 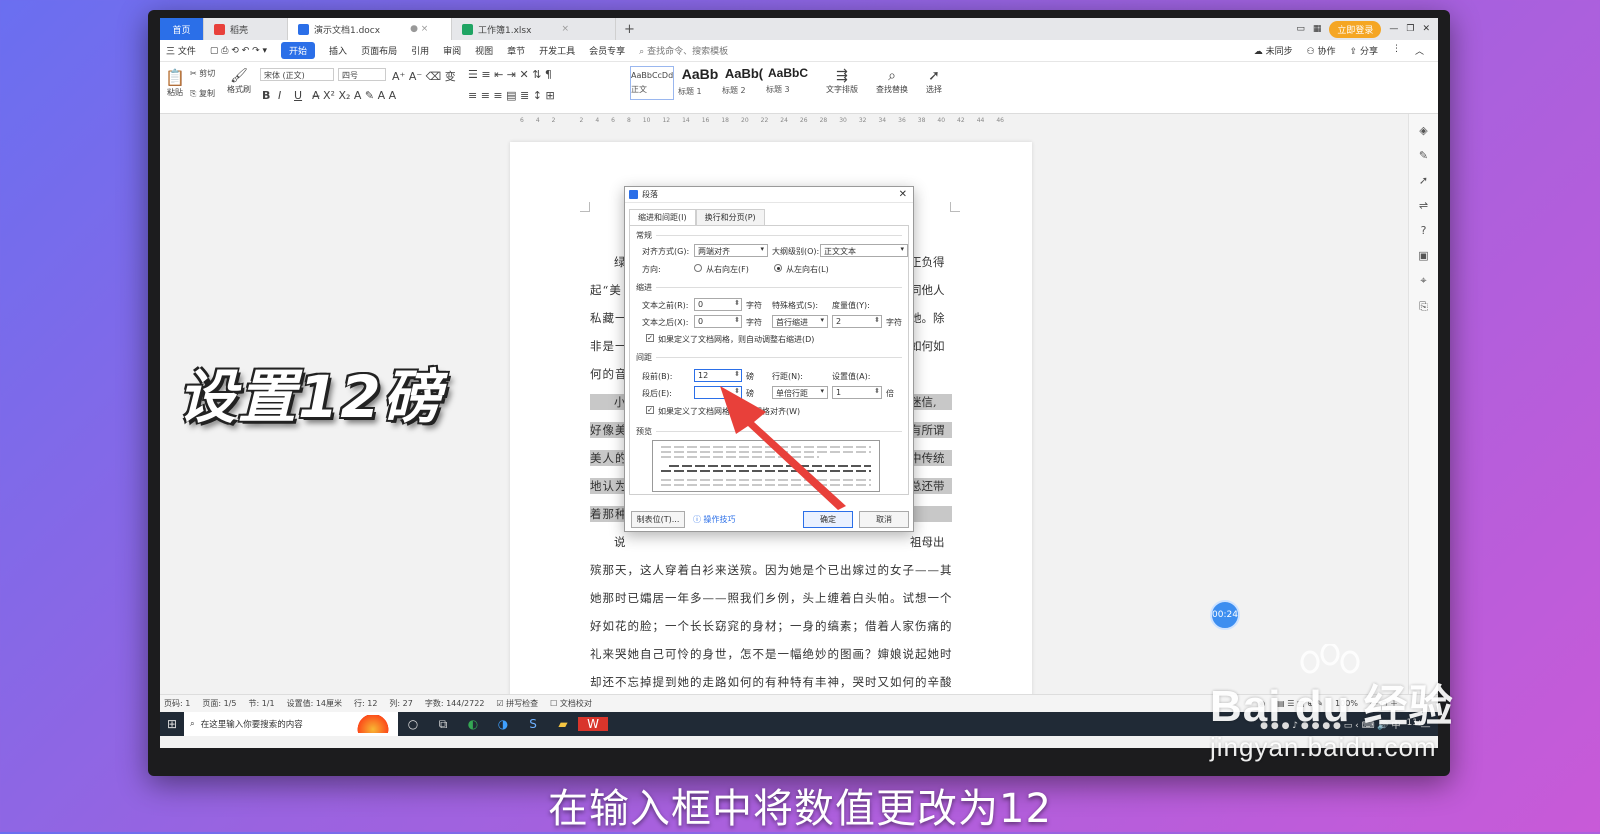 I want to click on status-words: 字数: 144/2722, so click(x=455, y=703).